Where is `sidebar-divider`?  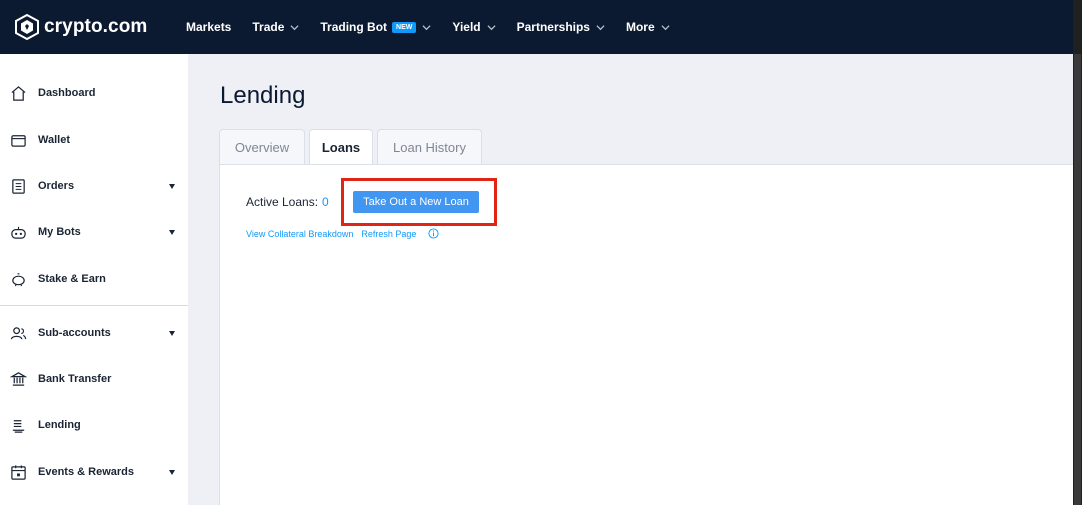
sidebar-divider is located at coordinates (94, 305).